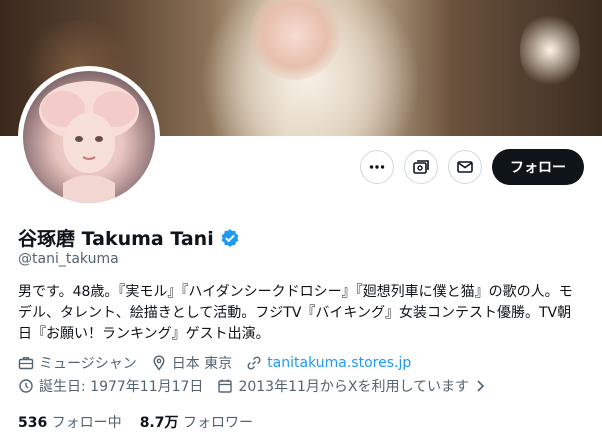 This screenshot has width=602, height=434. What do you see at coordinates (159, 423) in the screenshot?
I see `followers-count: 8.7万` at bounding box center [159, 423].